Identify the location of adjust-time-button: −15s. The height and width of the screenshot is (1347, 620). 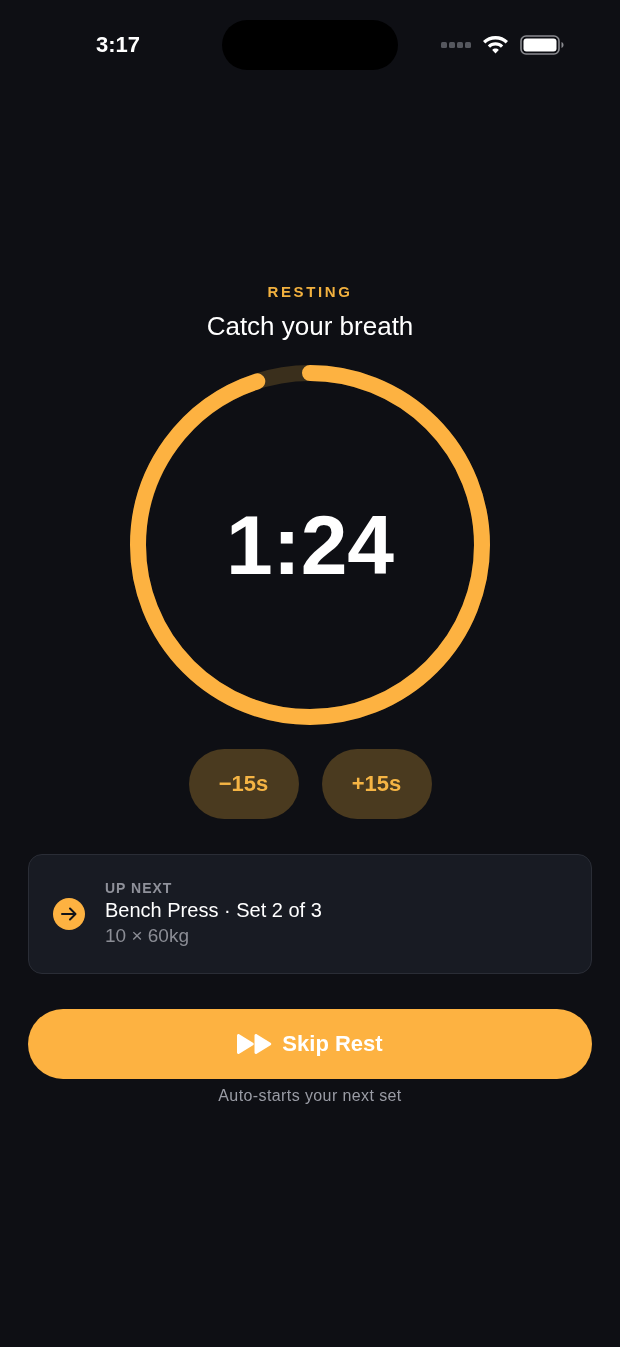
(243, 784).